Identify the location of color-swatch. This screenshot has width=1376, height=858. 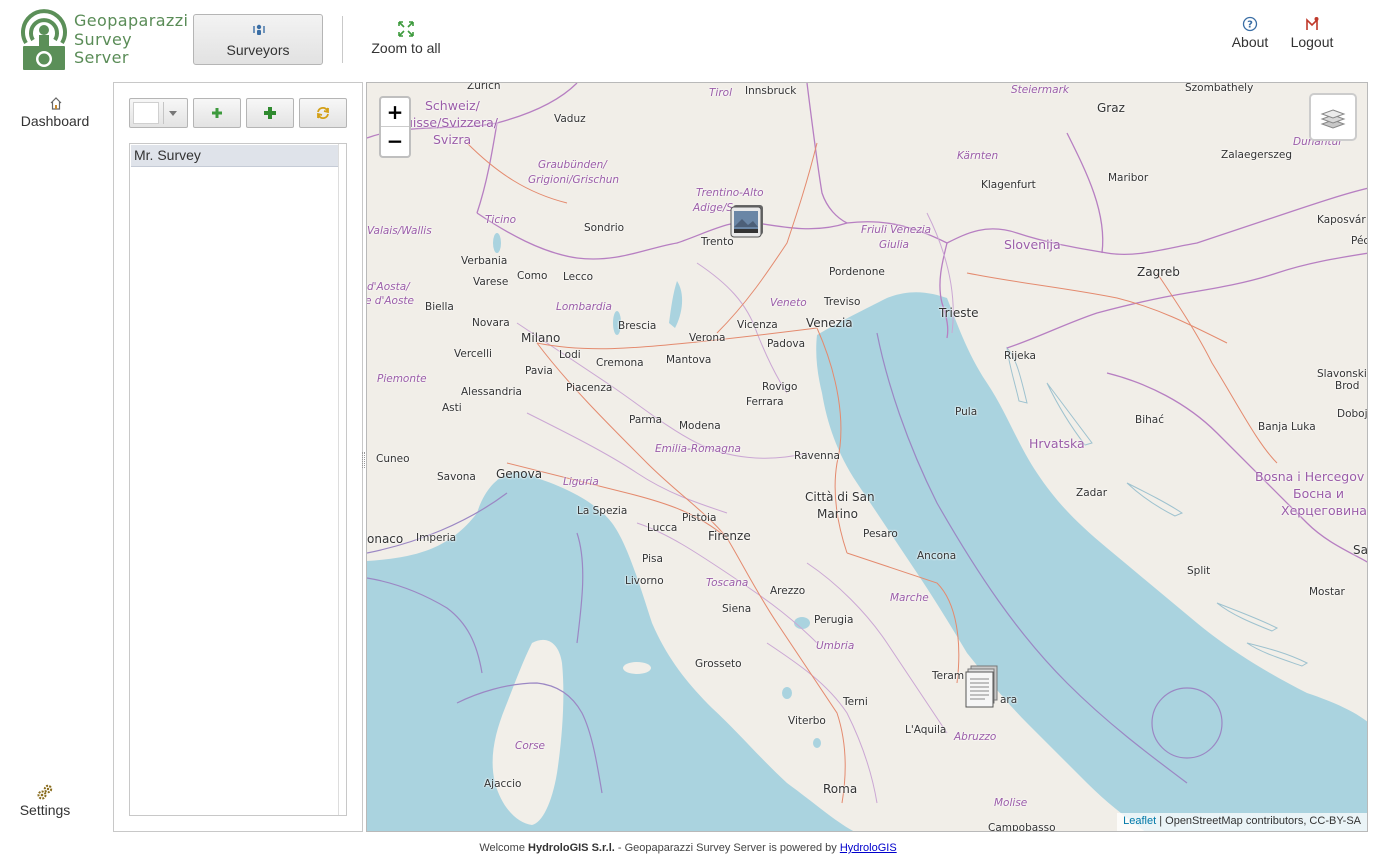
(146, 113).